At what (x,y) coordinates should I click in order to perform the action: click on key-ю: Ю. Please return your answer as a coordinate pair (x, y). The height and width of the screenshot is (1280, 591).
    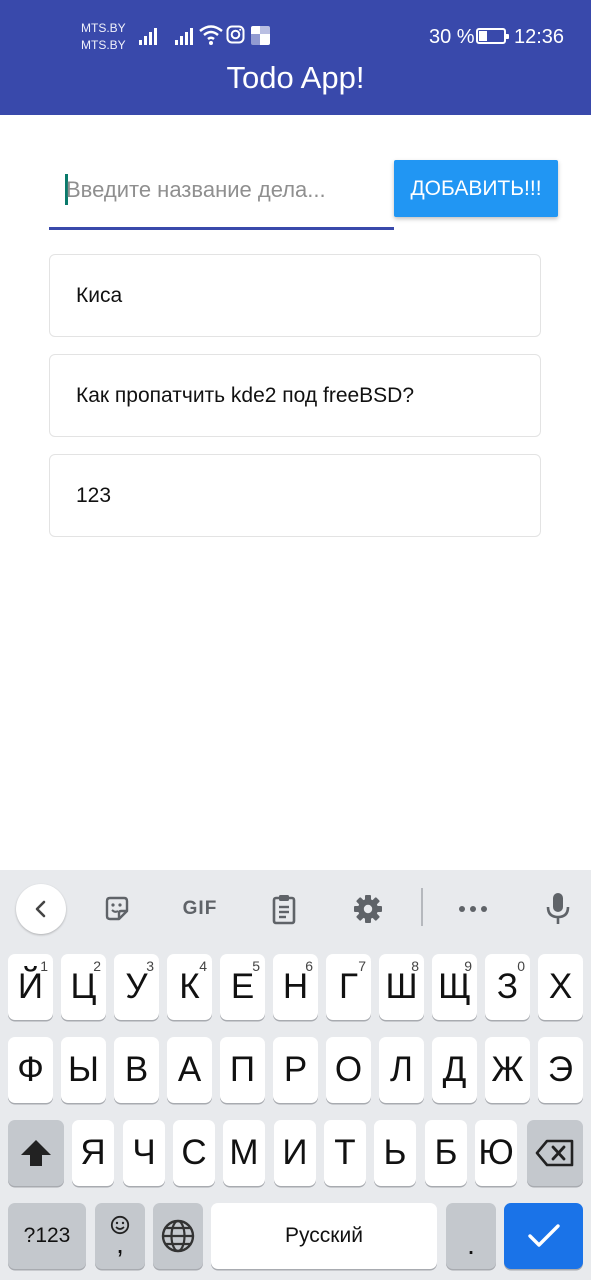
    Looking at the image, I should click on (496, 1153).